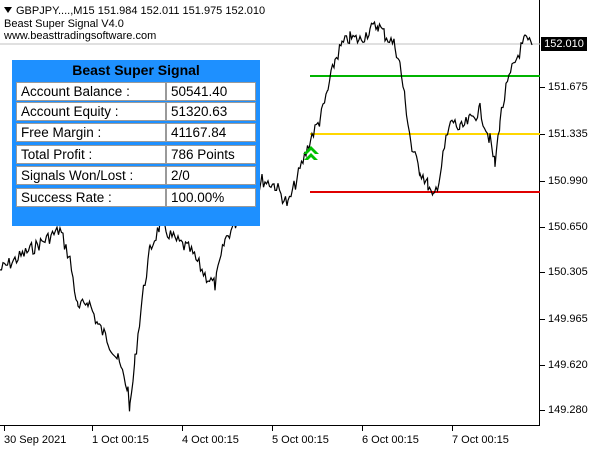 The width and height of the screenshot is (600, 450). I want to click on panel-row-value: 51320.63, so click(211, 111).